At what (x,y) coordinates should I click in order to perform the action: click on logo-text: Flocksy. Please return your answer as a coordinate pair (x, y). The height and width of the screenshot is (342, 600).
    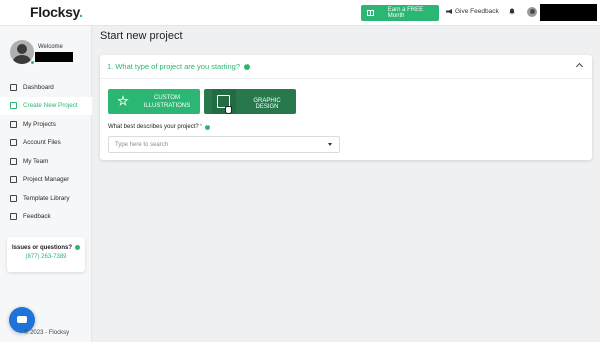
    Looking at the image, I should click on (54, 12).